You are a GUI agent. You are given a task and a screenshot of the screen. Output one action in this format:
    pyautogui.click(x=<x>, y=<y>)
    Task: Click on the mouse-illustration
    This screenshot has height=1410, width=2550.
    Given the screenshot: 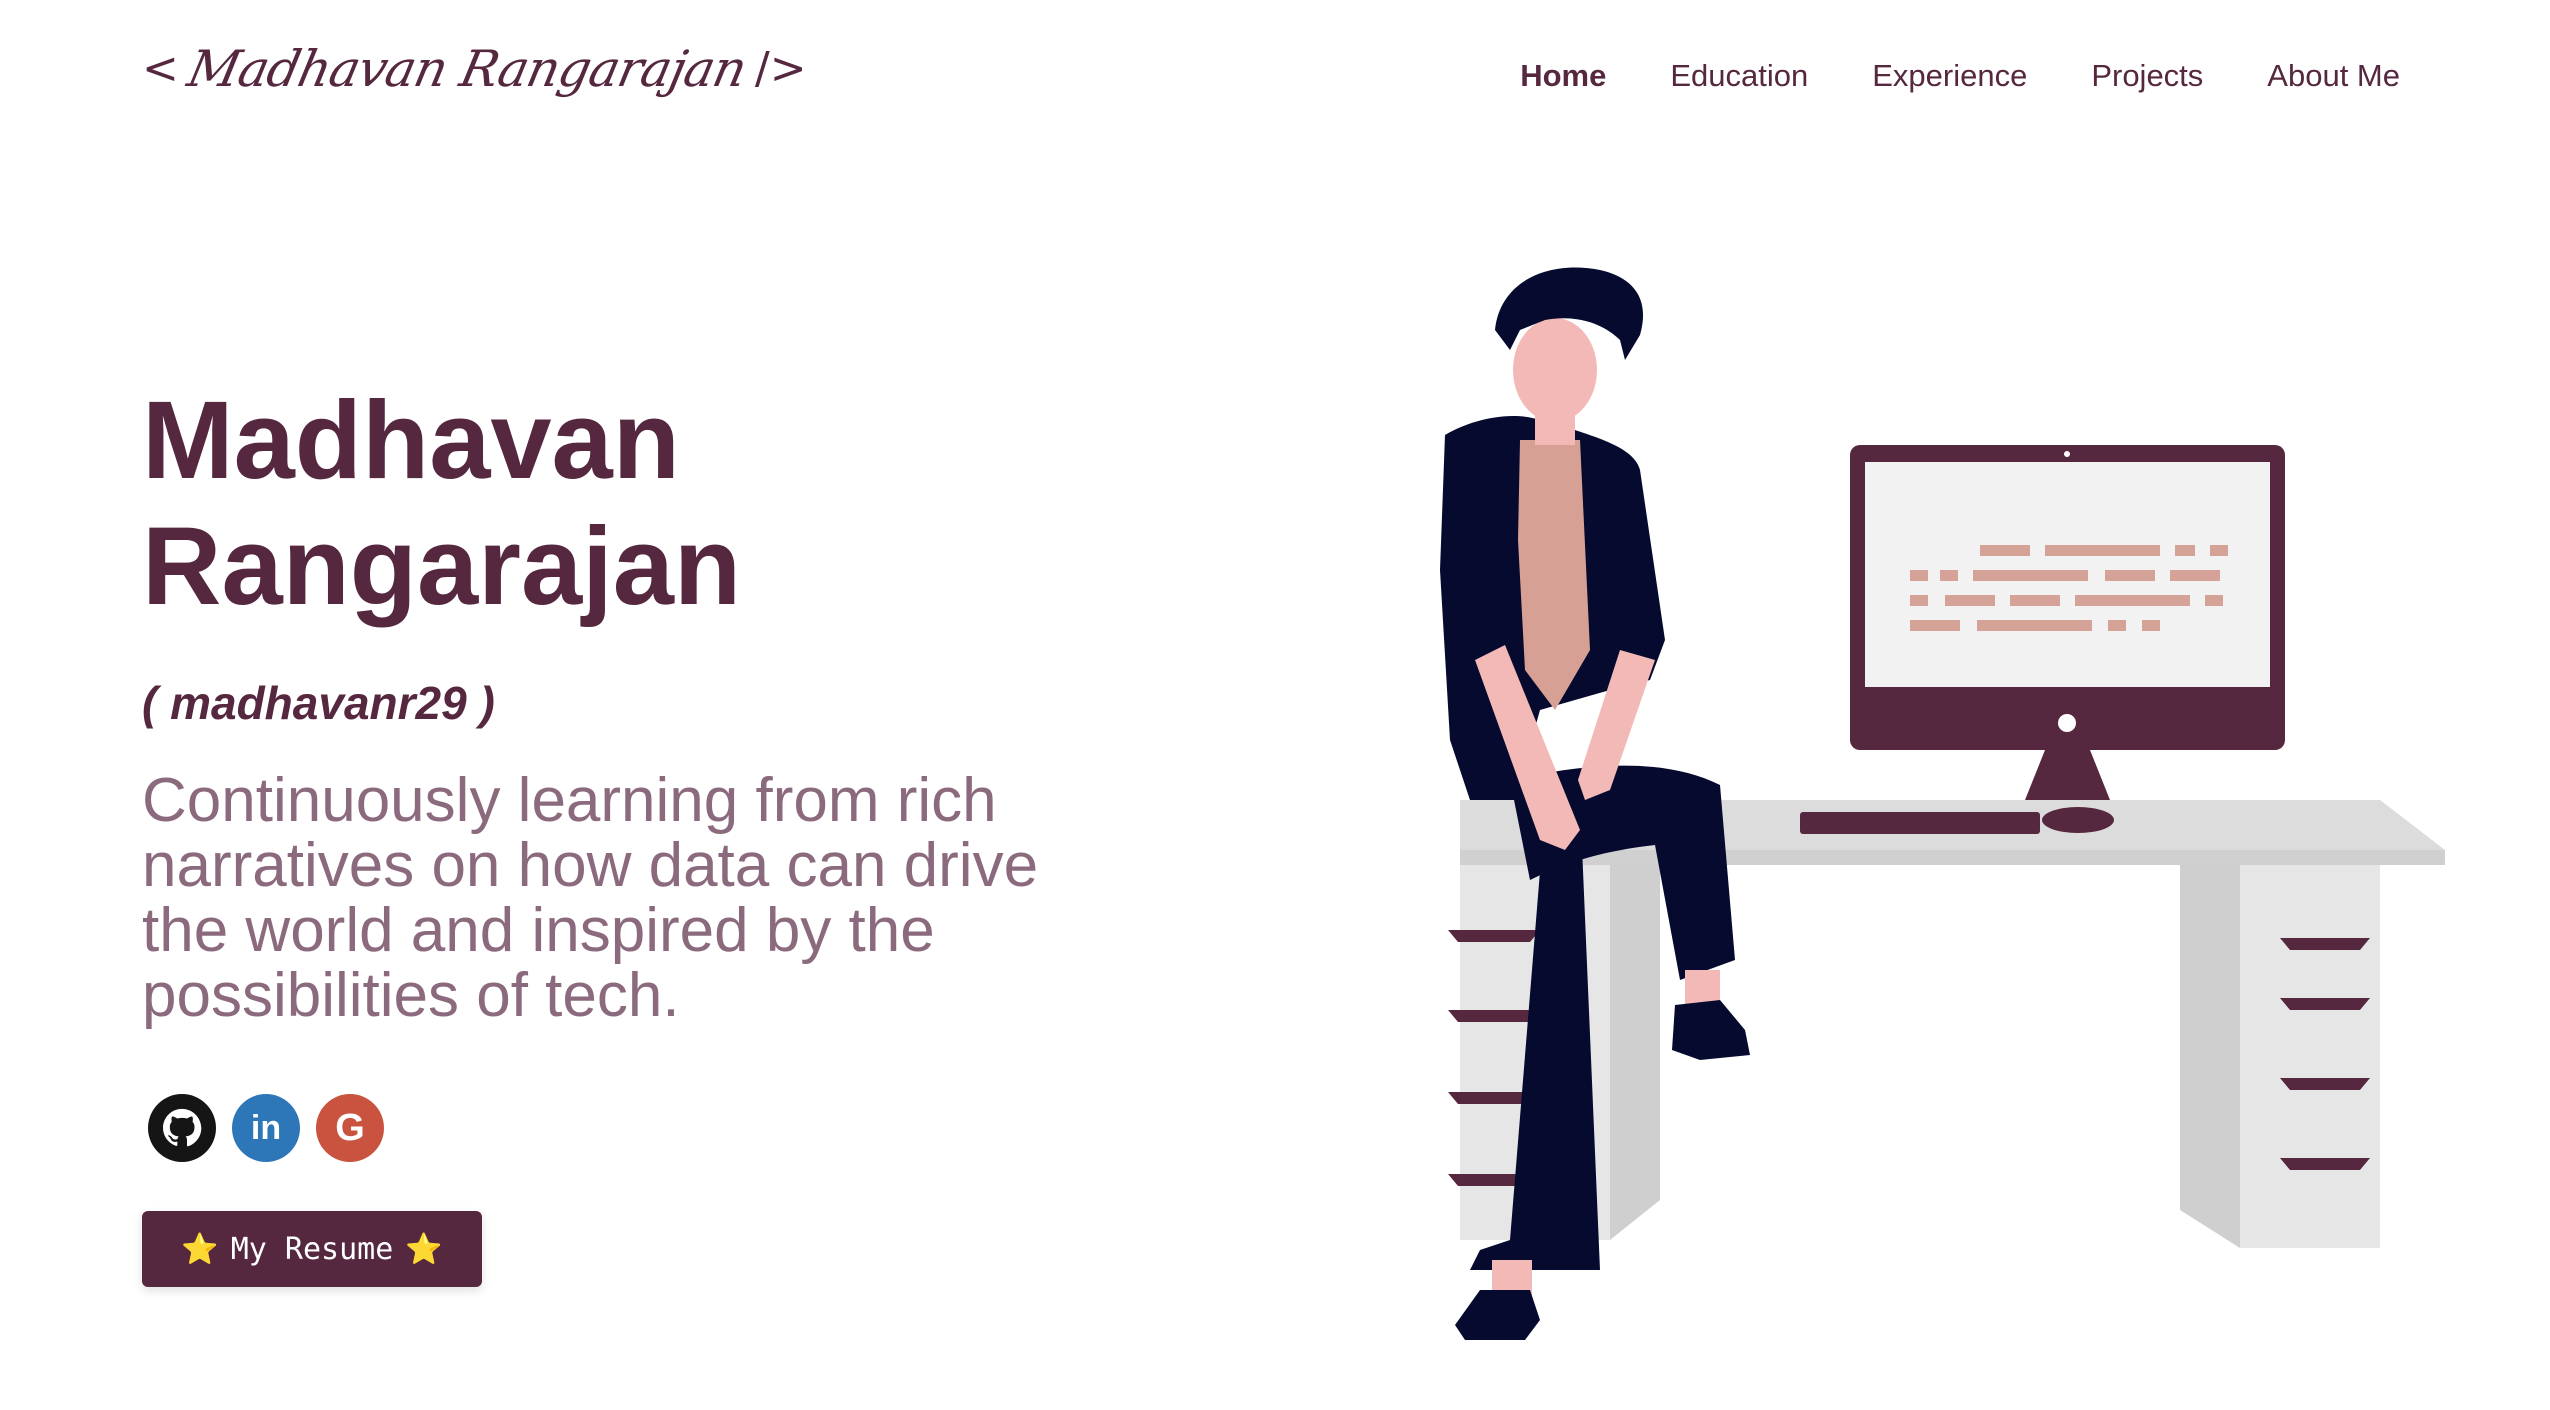 What is the action you would take?
    pyautogui.click(x=2078, y=820)
    